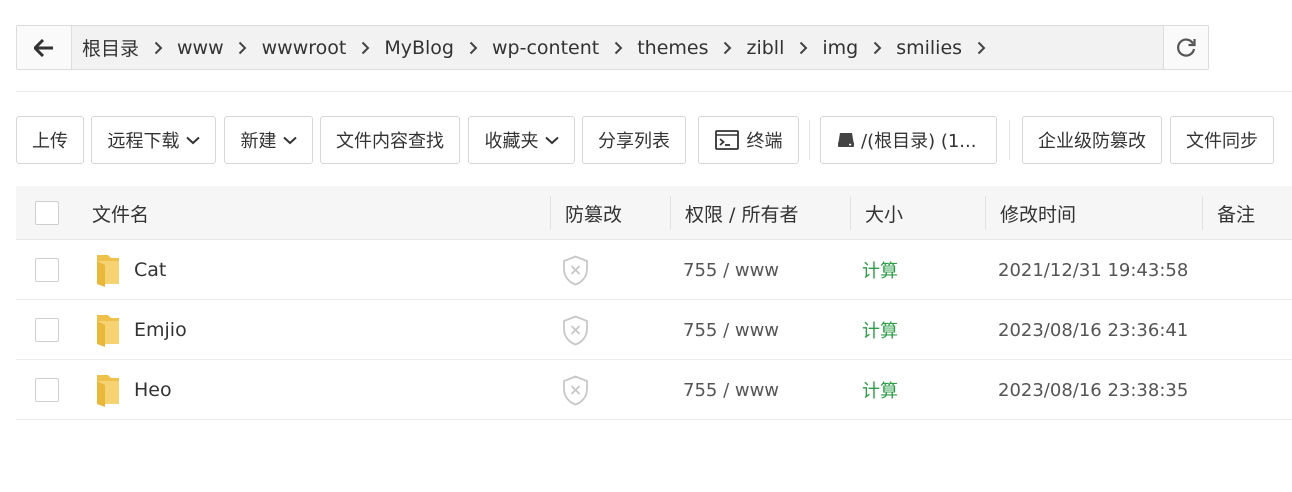  I want to click on file-name: Heo, so click(153, 390).